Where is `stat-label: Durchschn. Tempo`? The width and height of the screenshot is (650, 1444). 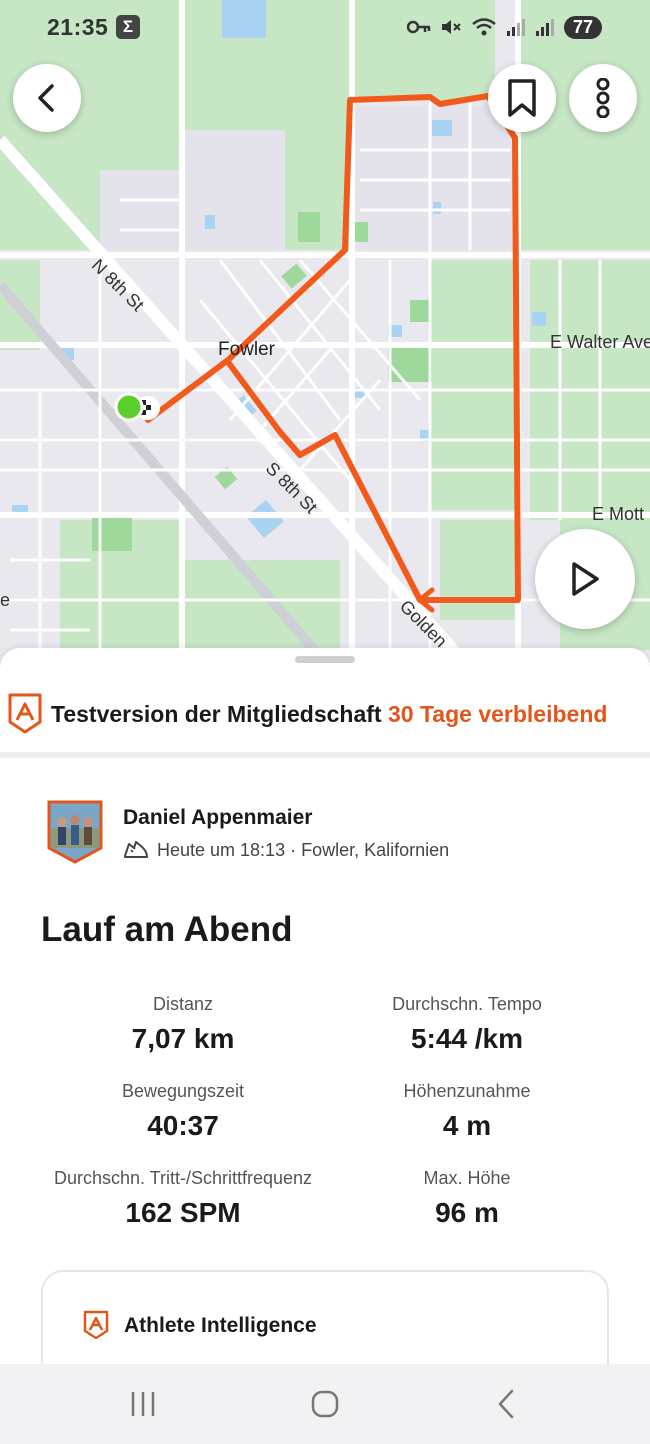
stat-label: Durchschn. Tempo is located at coordinates (467, 1004).